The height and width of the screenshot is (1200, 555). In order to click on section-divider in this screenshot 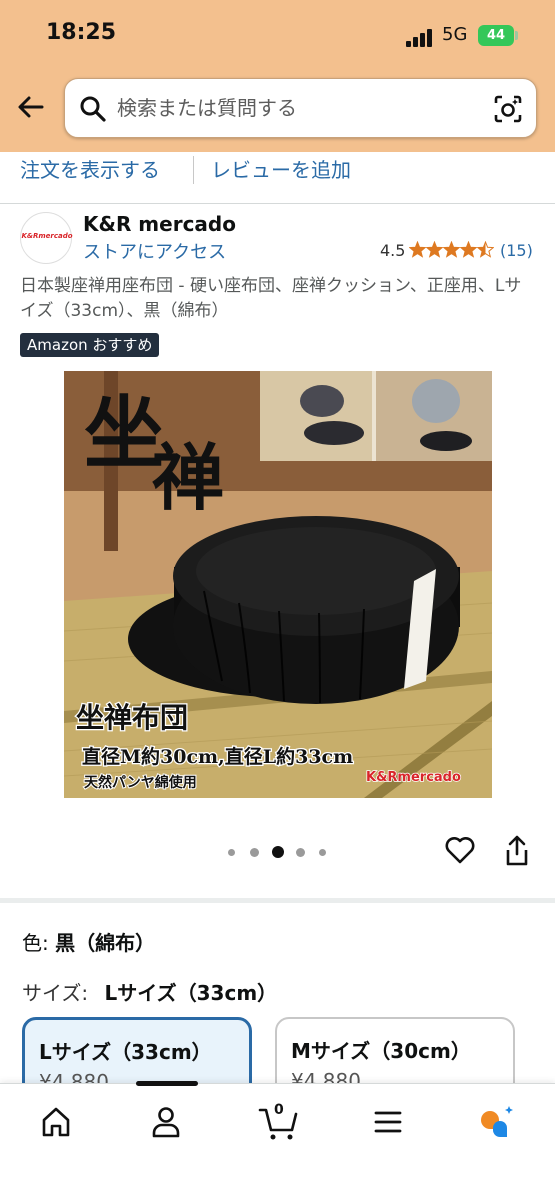, I will do `click(277, 900)`.